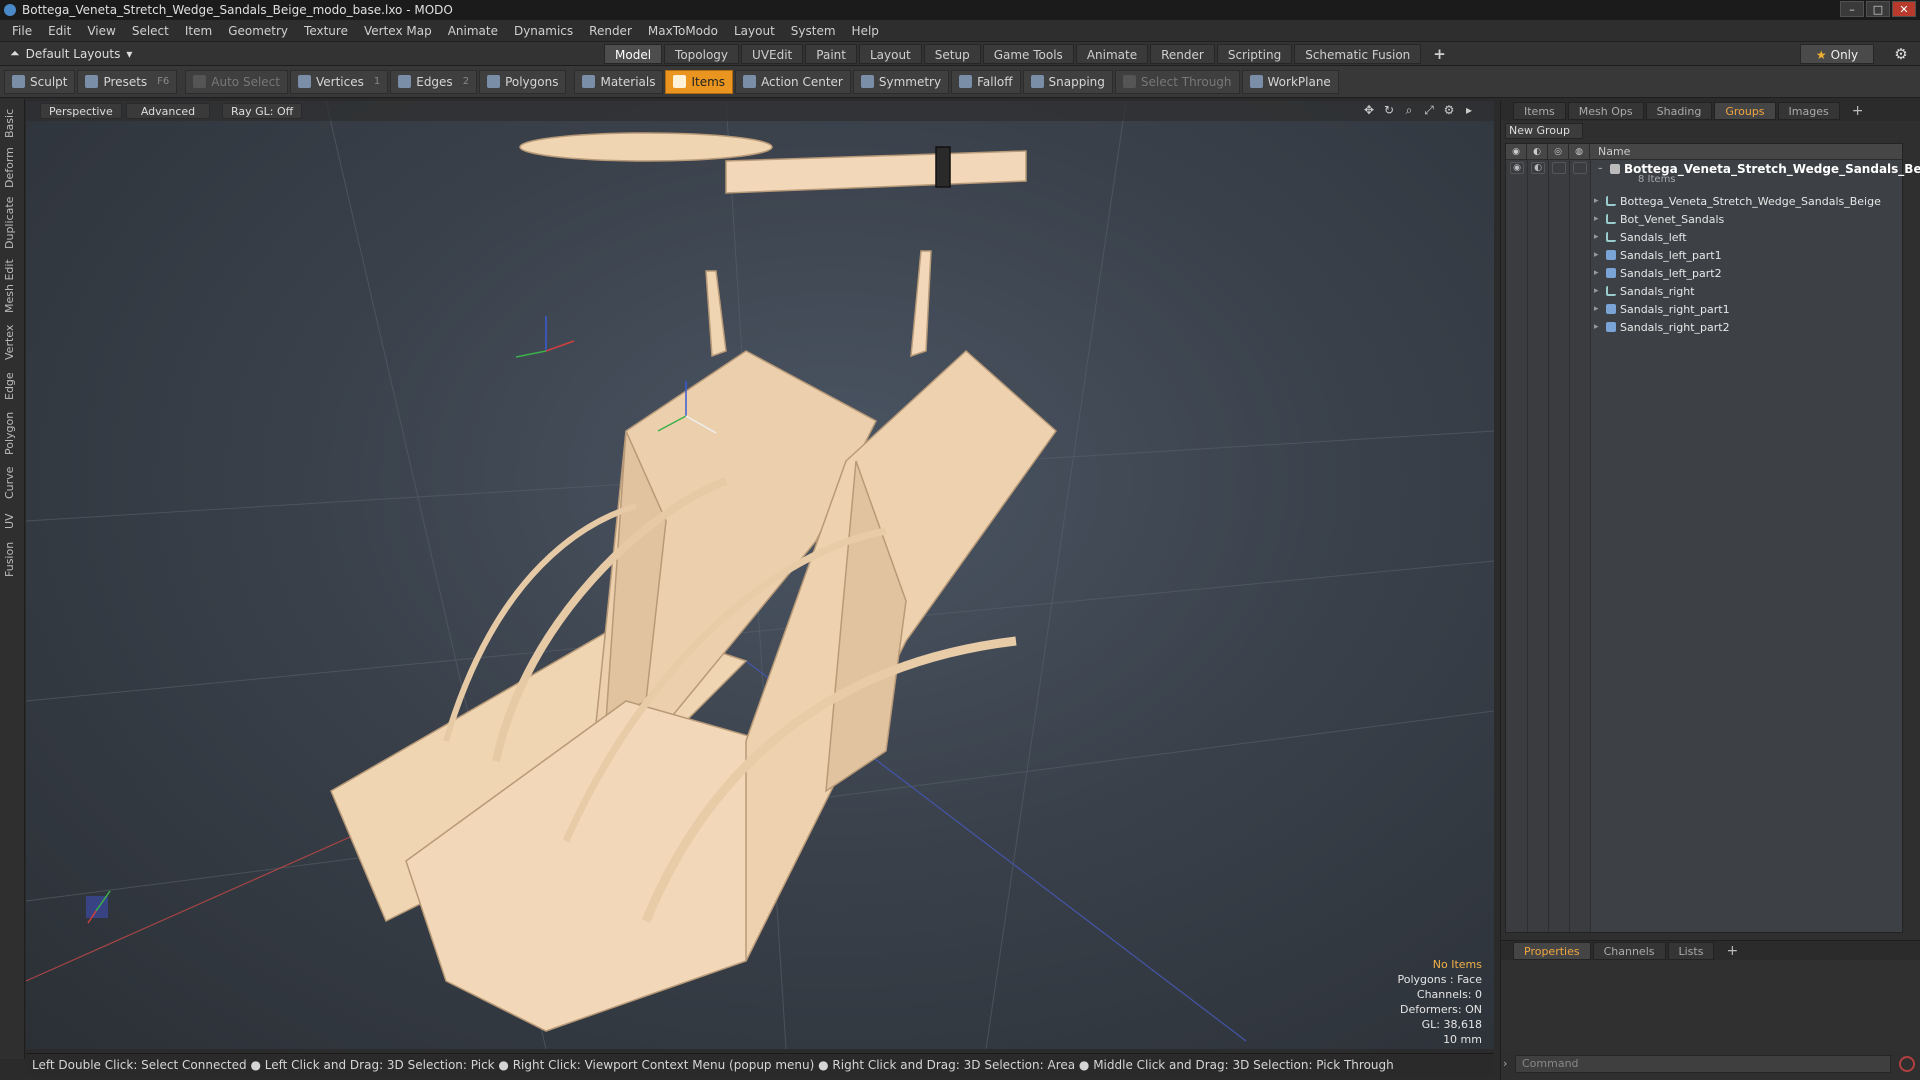 The image size is (1920, 1080). I want to click on tab-schematic-fusion: Schematic Fusion, so click(1358, 54).